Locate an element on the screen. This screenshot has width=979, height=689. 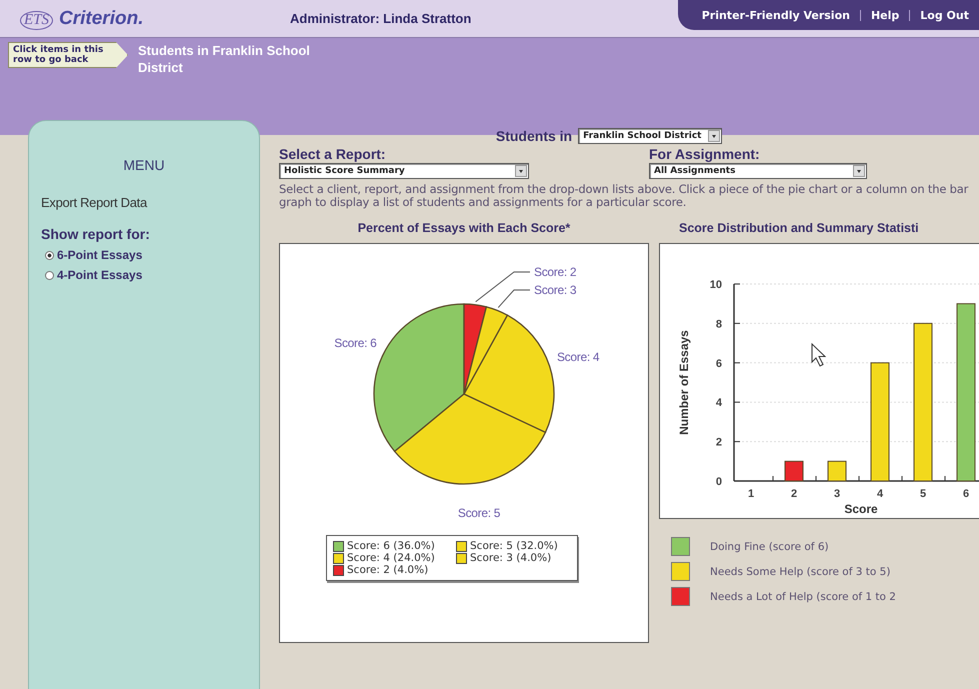
user-name: Administrator: Linda Stratton is located at coordinates (381, 18).